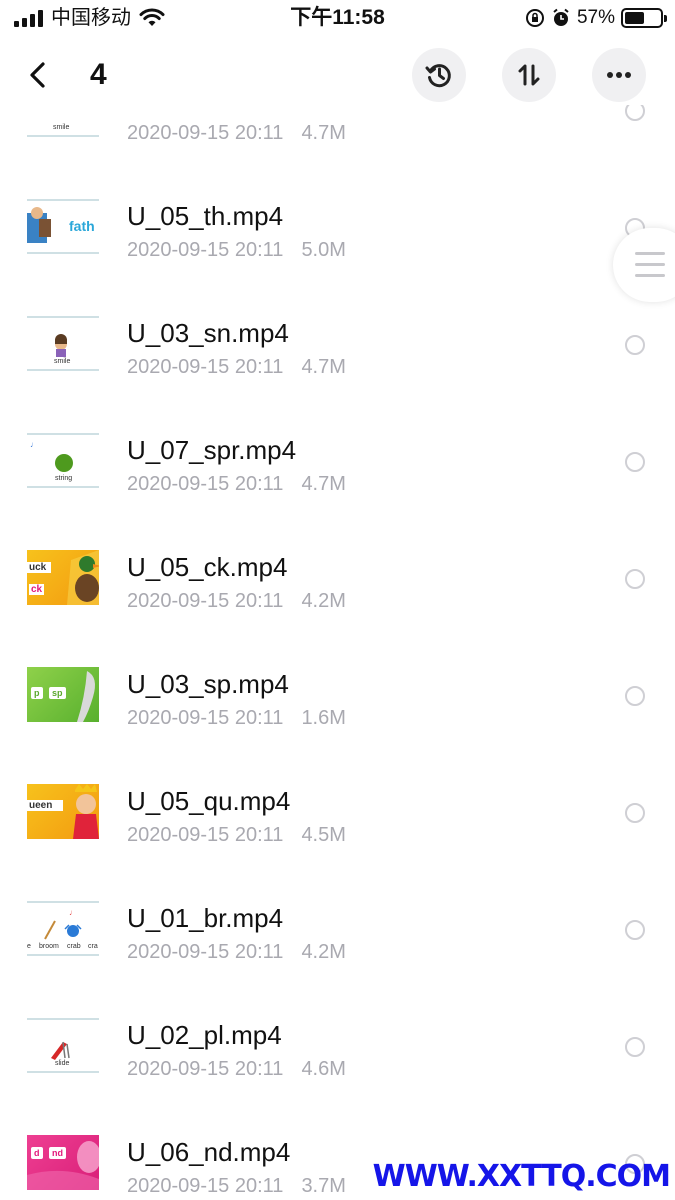  I want to click on file-meta: 2020-09-15 20:11 4.6M, so click(236, 1069).